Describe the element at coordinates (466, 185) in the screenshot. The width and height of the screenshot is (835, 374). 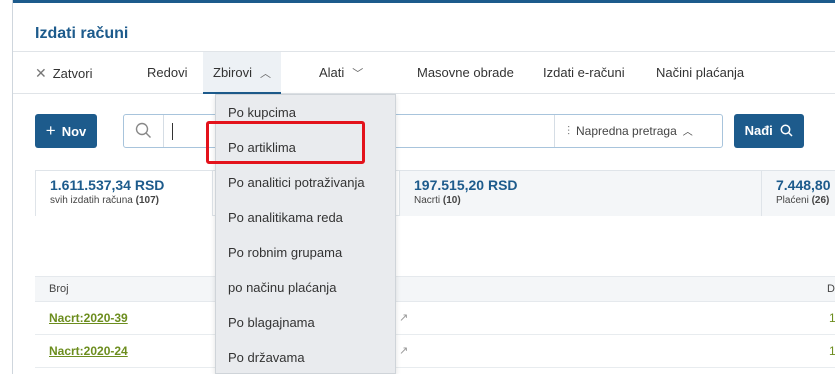
I see `summary-drafts-amount: 197.515,20 RSD` at that location.